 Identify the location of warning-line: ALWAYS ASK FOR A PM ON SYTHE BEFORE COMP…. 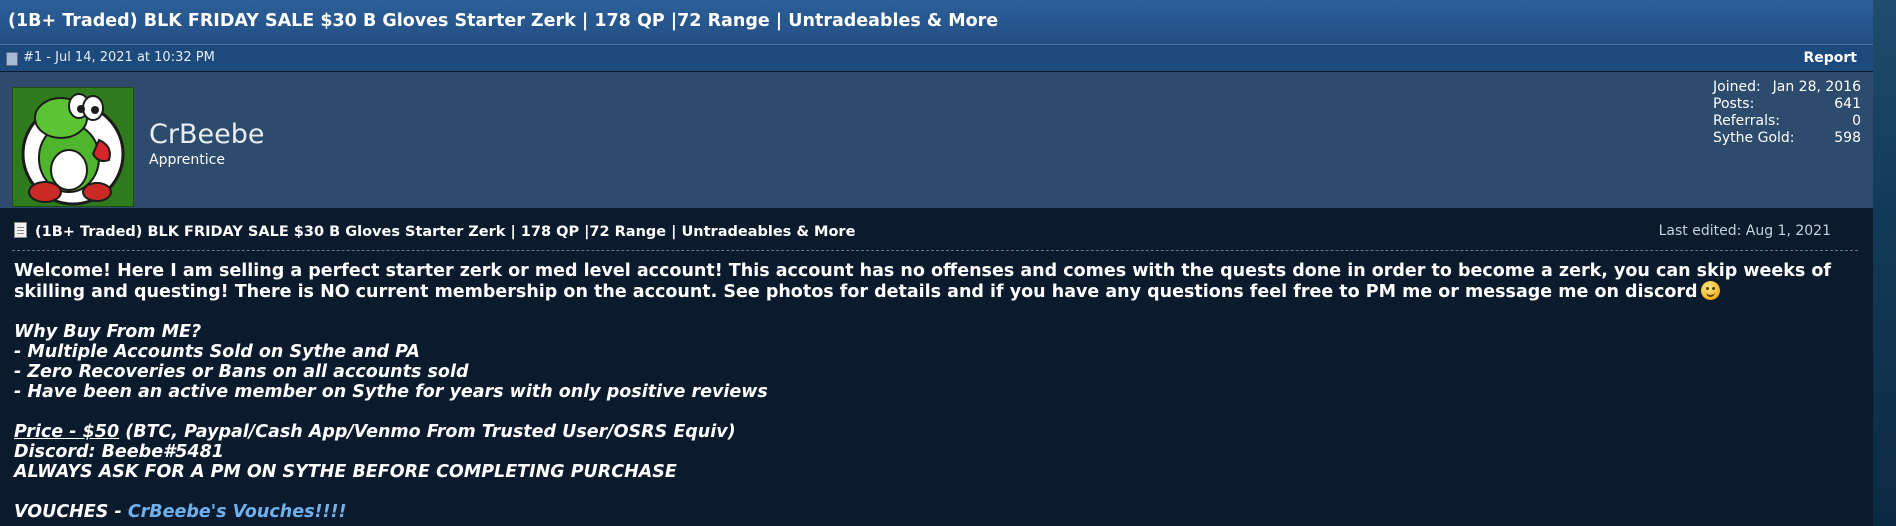
(345, 472).